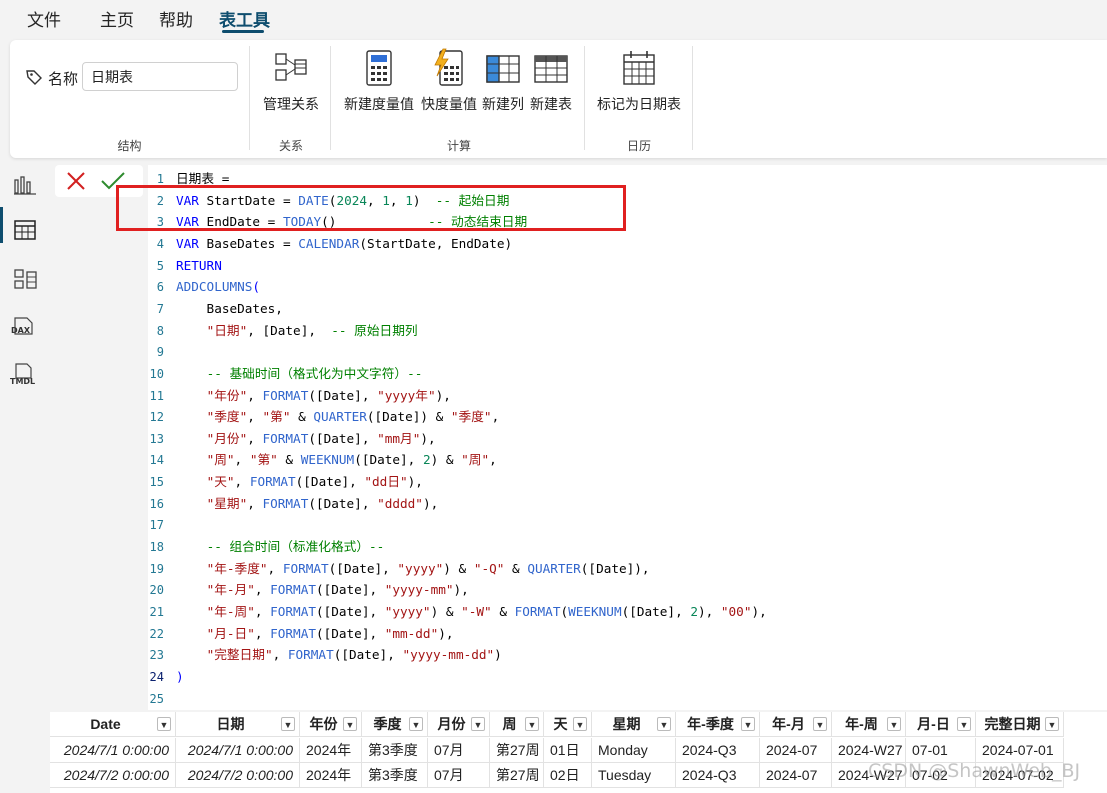 The height and width of the screenshot is (793, 1107). Describe the element at coordinates (160, 243) in the screenshot. I see `line-number: 4` at that location.